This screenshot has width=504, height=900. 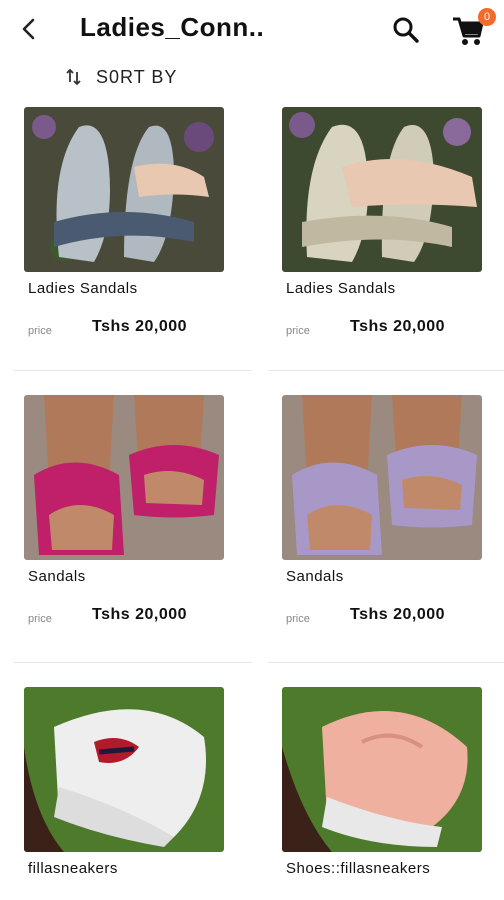 I want to click on product-card: Shoes::fillasneakers, so click(x=387, y=790).